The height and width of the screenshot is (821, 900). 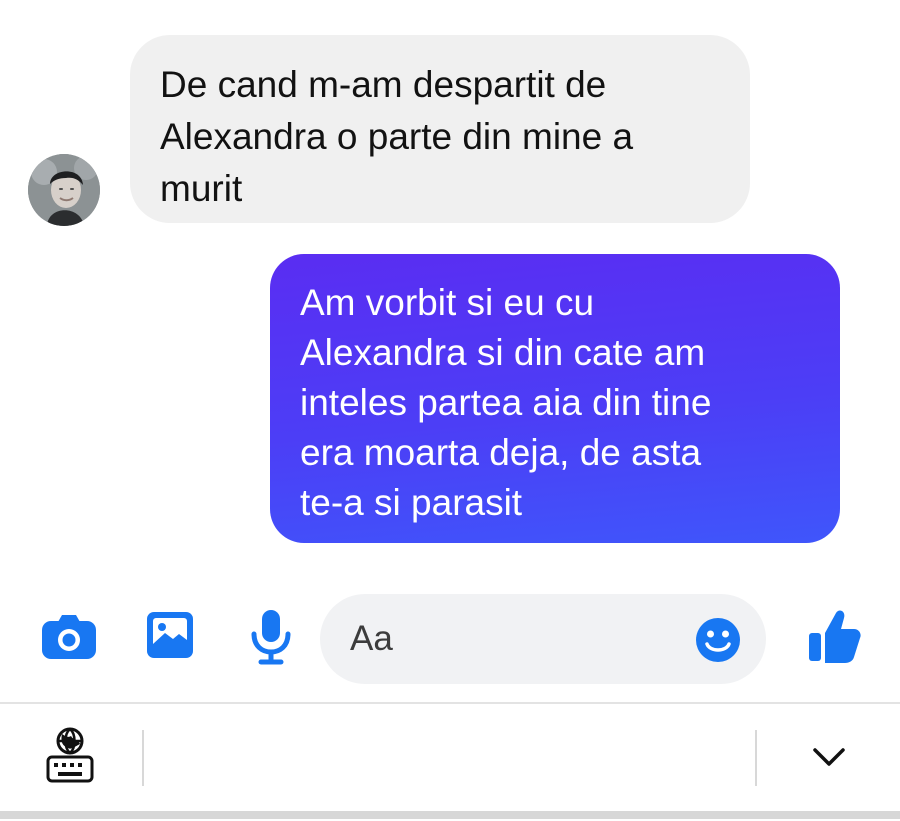 I want to click on camera-icon, so click(x=69, y=637).